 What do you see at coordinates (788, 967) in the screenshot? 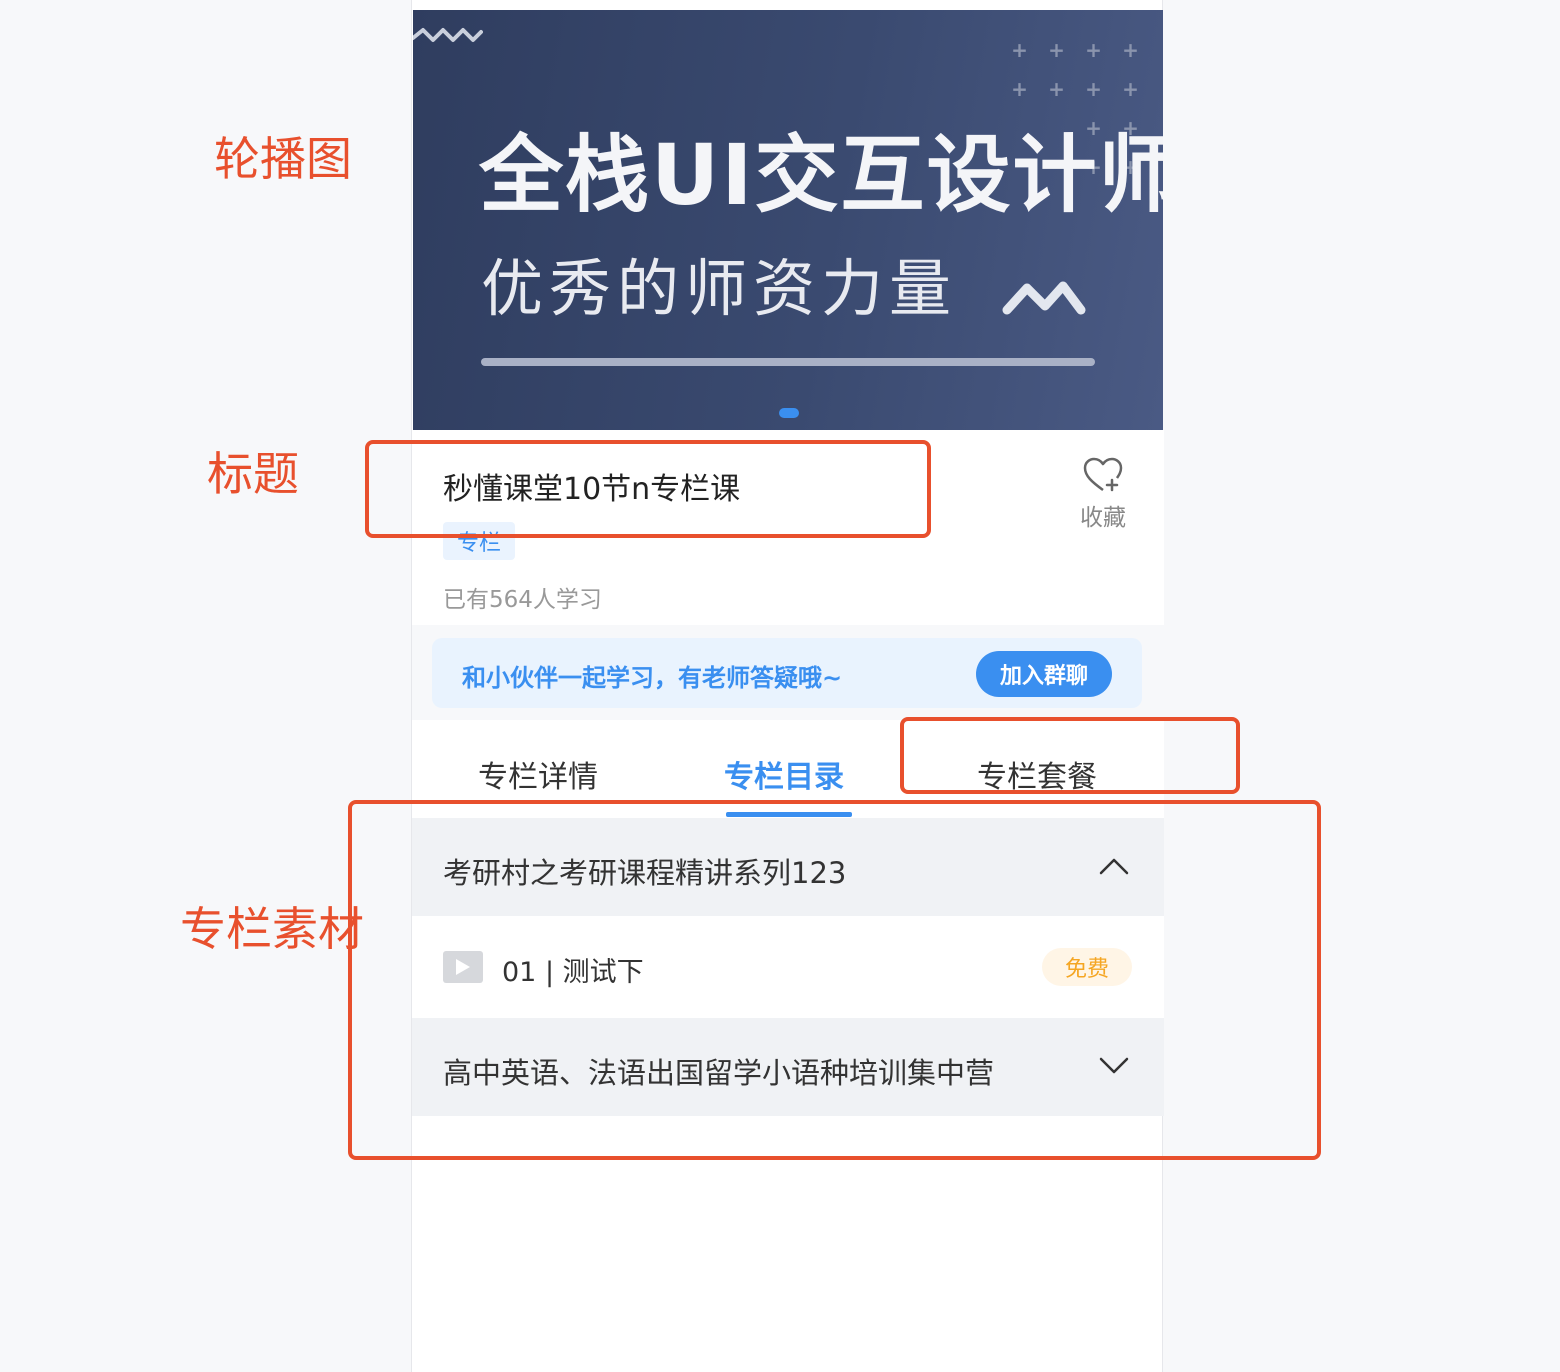
I see `lesson-row: 01 | 测试下 免费` at bounding box center [788, 967].